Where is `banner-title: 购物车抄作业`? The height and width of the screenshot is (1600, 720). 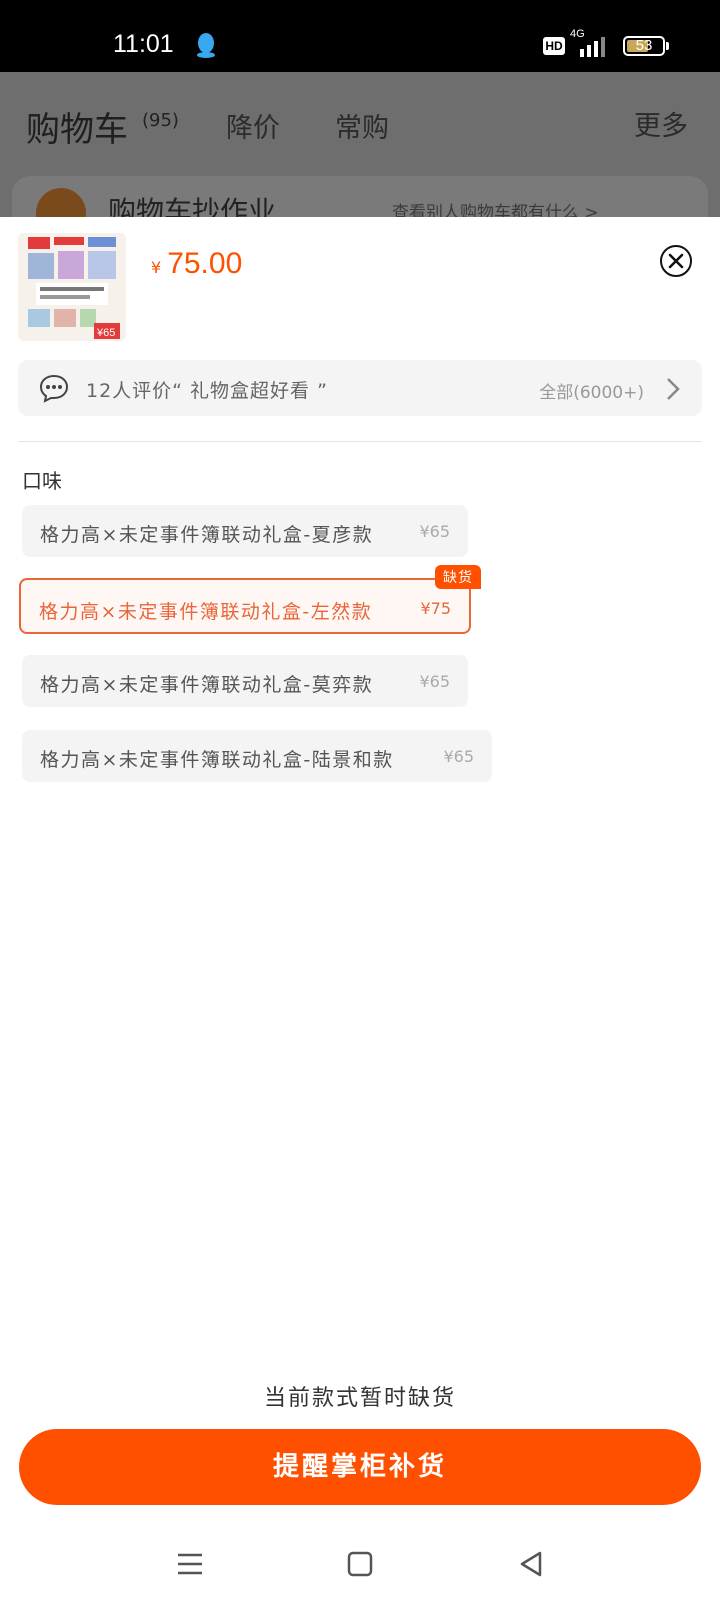
banner-title: 购物车抄作业 is located at coordinates (192, 206).